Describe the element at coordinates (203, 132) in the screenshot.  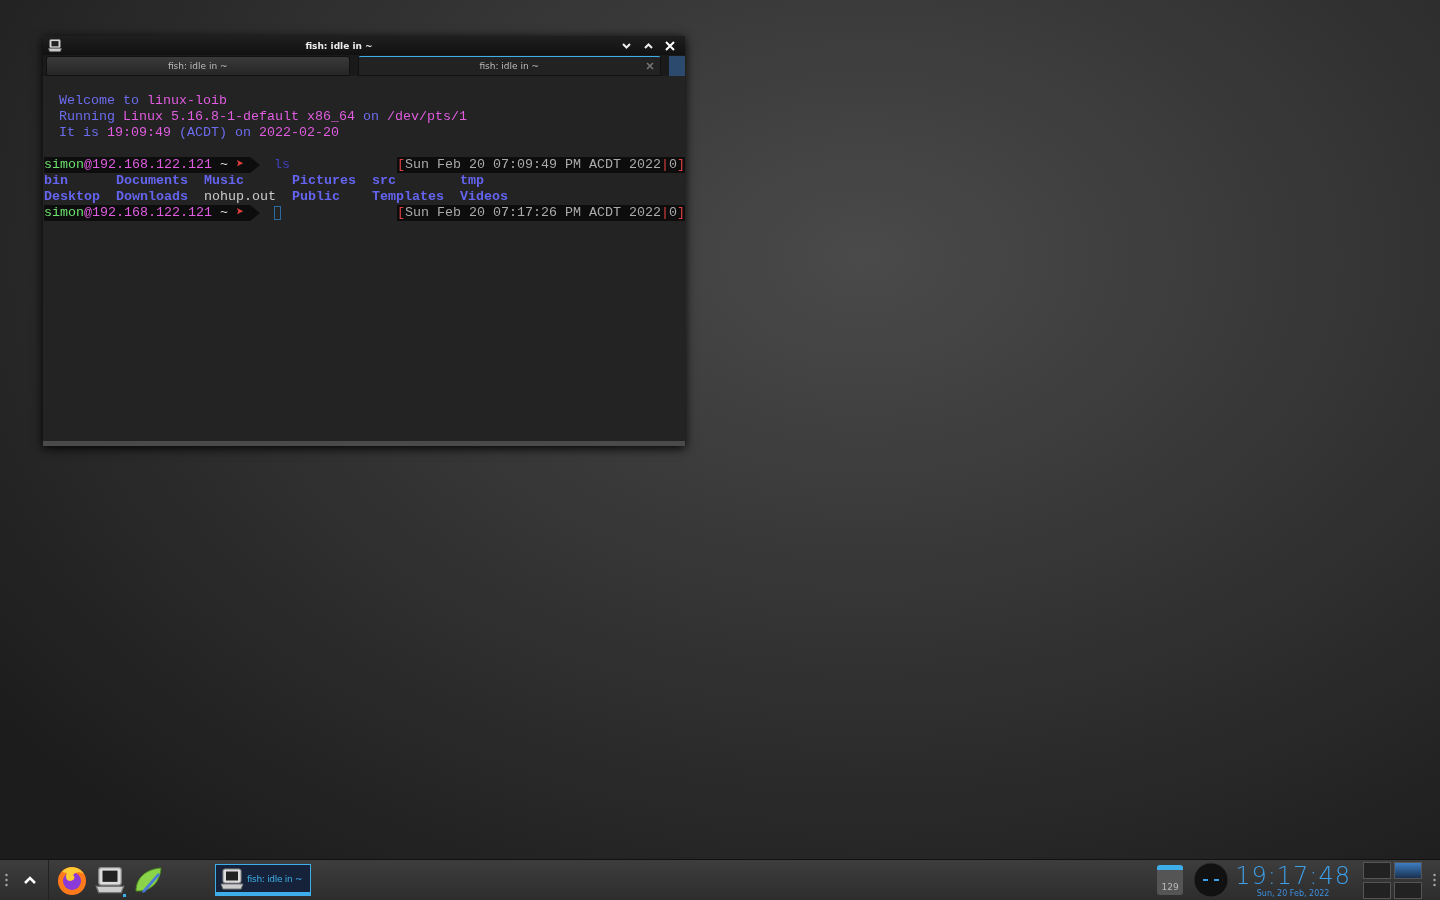
I see `greeting-text: (ACDT)` at that location.